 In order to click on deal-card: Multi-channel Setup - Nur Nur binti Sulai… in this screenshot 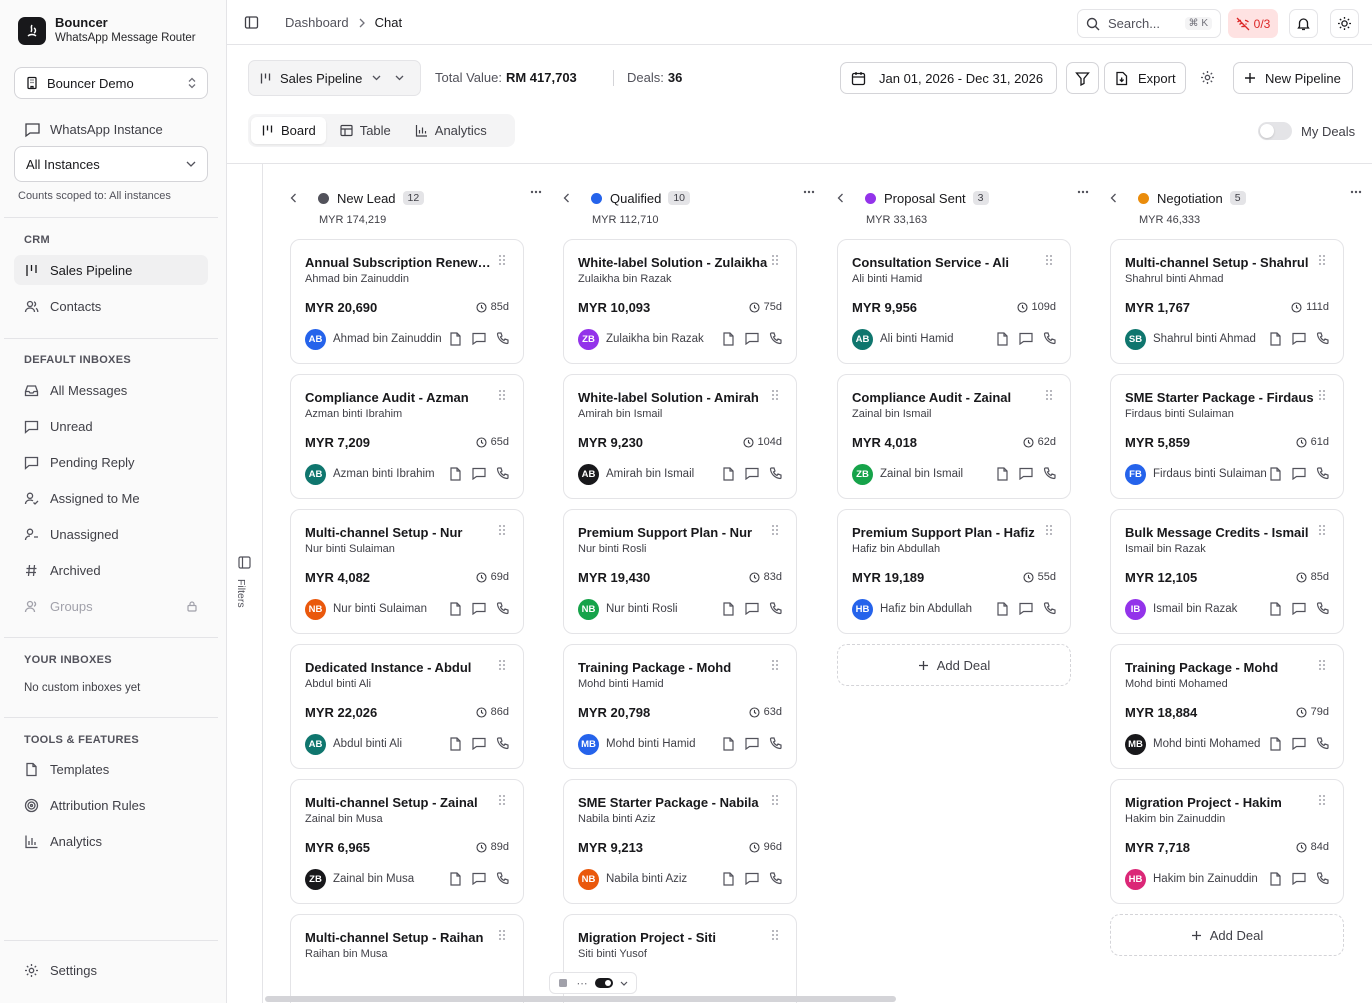, I will do `click(407, 571)`.